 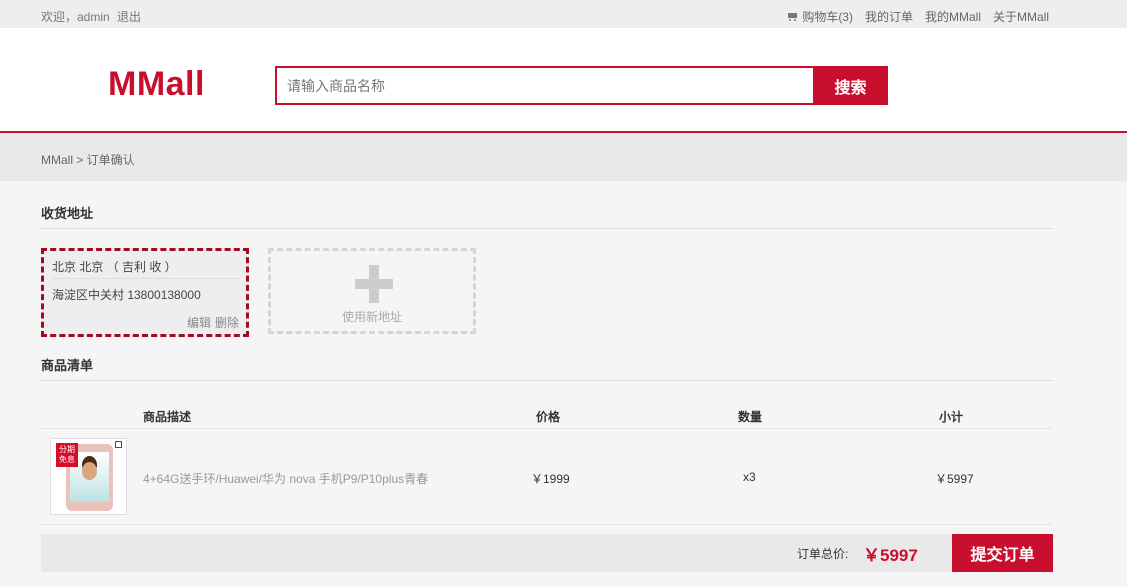 What do you see at coordinates (89, 471) in the screenshot?
I see `model-image` at bounding box center [89, 471].